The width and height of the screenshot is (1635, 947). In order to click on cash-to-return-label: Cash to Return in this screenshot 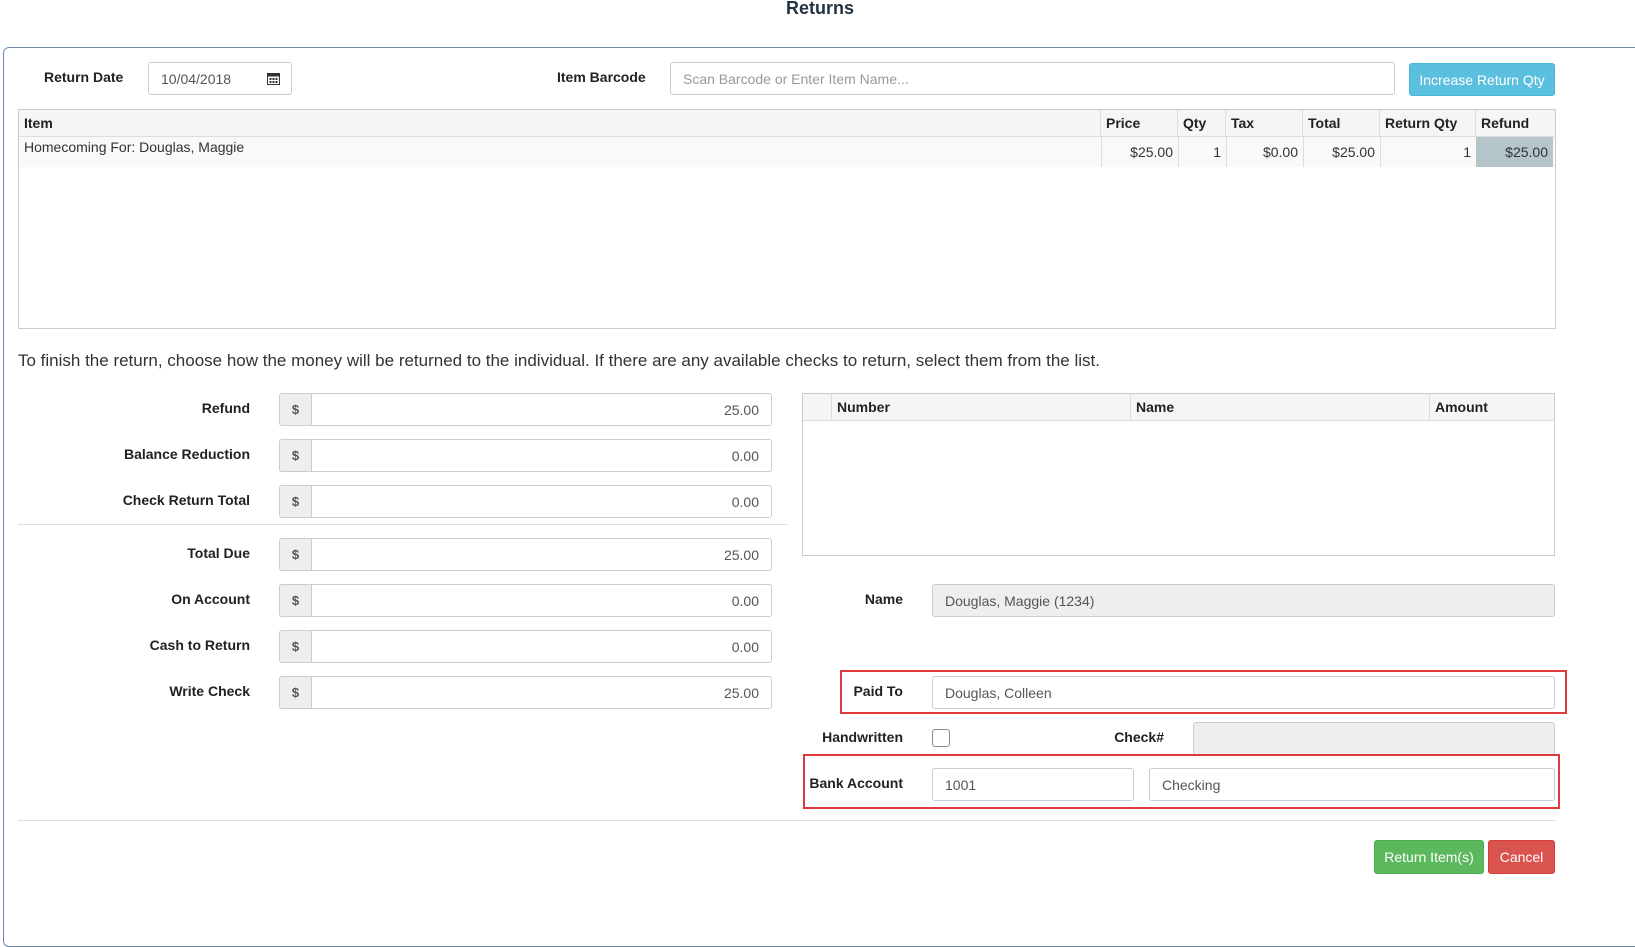, I will do `click(199, 645)`.